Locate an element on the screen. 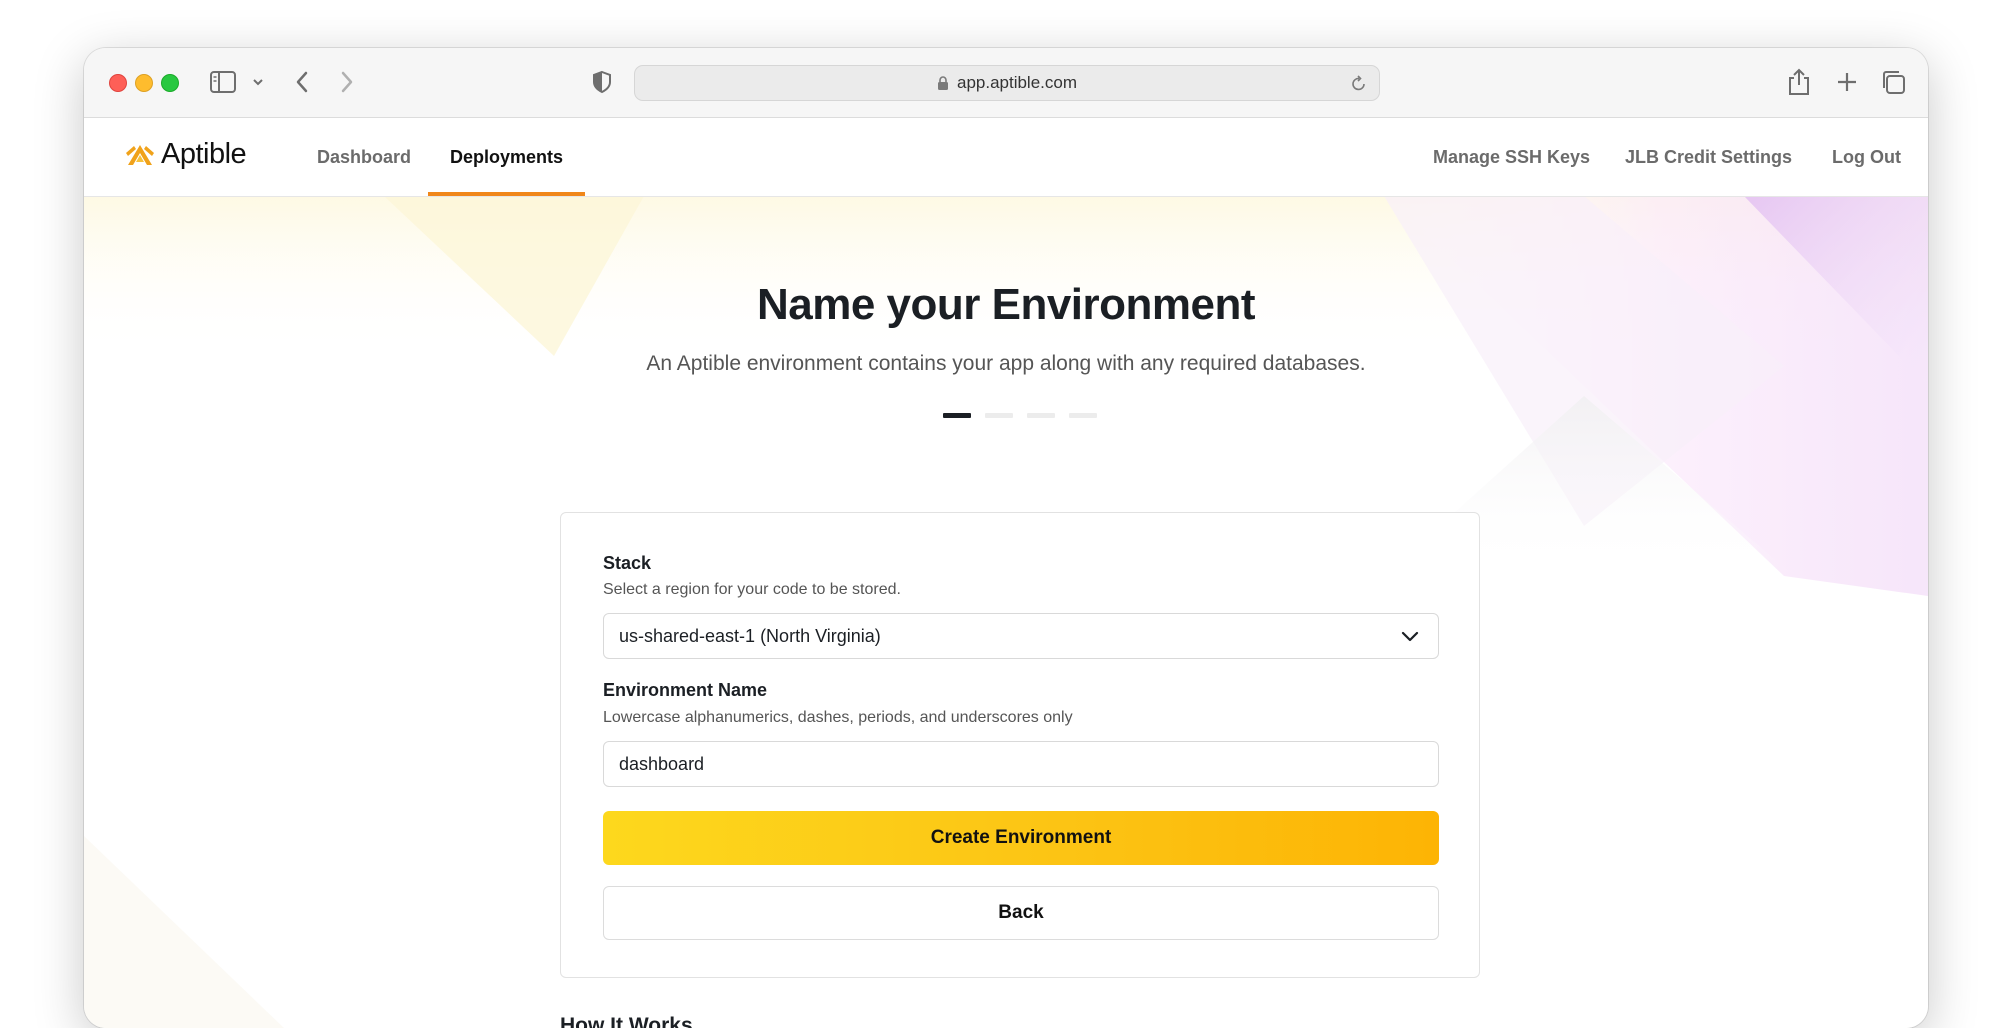  nav-log-out: Log Out is located at coordinates (1866, 157).